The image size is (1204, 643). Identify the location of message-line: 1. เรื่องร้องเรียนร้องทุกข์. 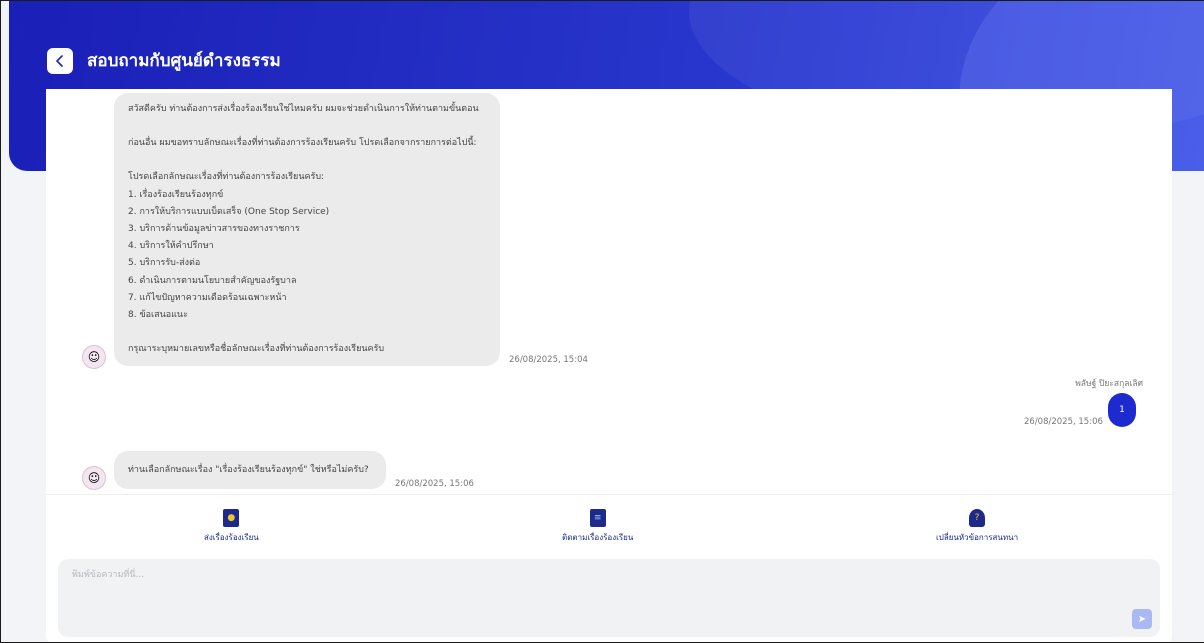
(176, 194).